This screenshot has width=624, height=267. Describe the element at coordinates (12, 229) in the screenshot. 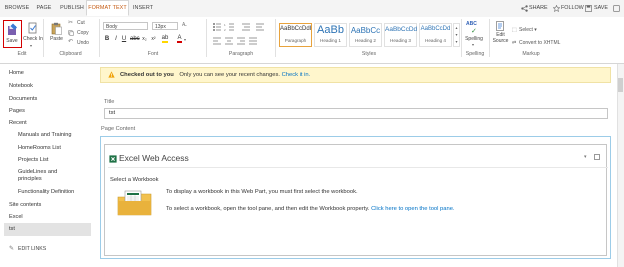

I see `nav-tst: tst` at that location.